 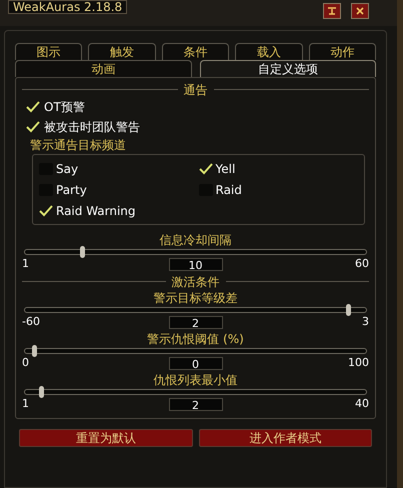 What do you see at coordinates (64, 107) in the screenshot?
I see `checkbox-label: OT预警` at bounding box center [64, 107].